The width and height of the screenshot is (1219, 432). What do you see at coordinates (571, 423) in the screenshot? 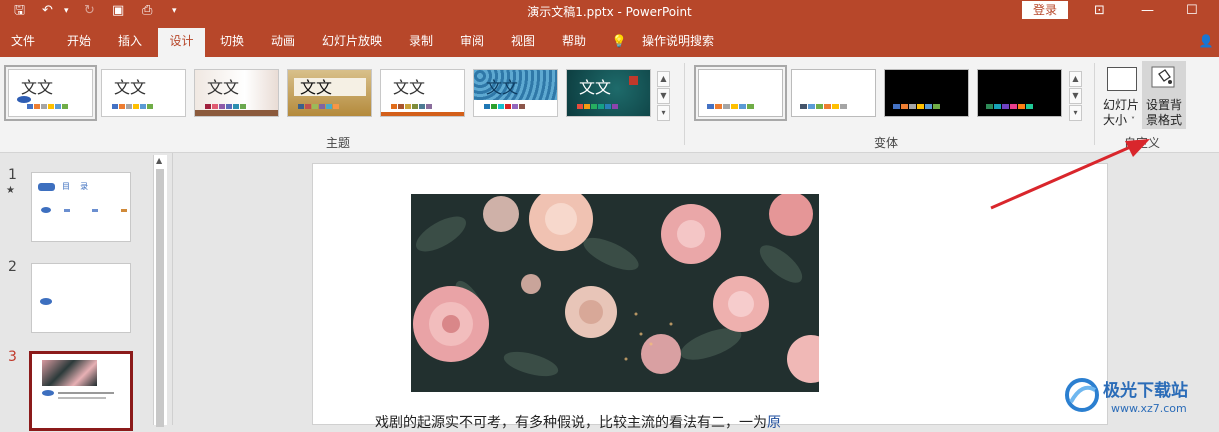
I see `slide-body-sentence: 戏剧的起源实不可考，有多种假说，比较主流的看法有二，一为` at bounding box center [571, 423].